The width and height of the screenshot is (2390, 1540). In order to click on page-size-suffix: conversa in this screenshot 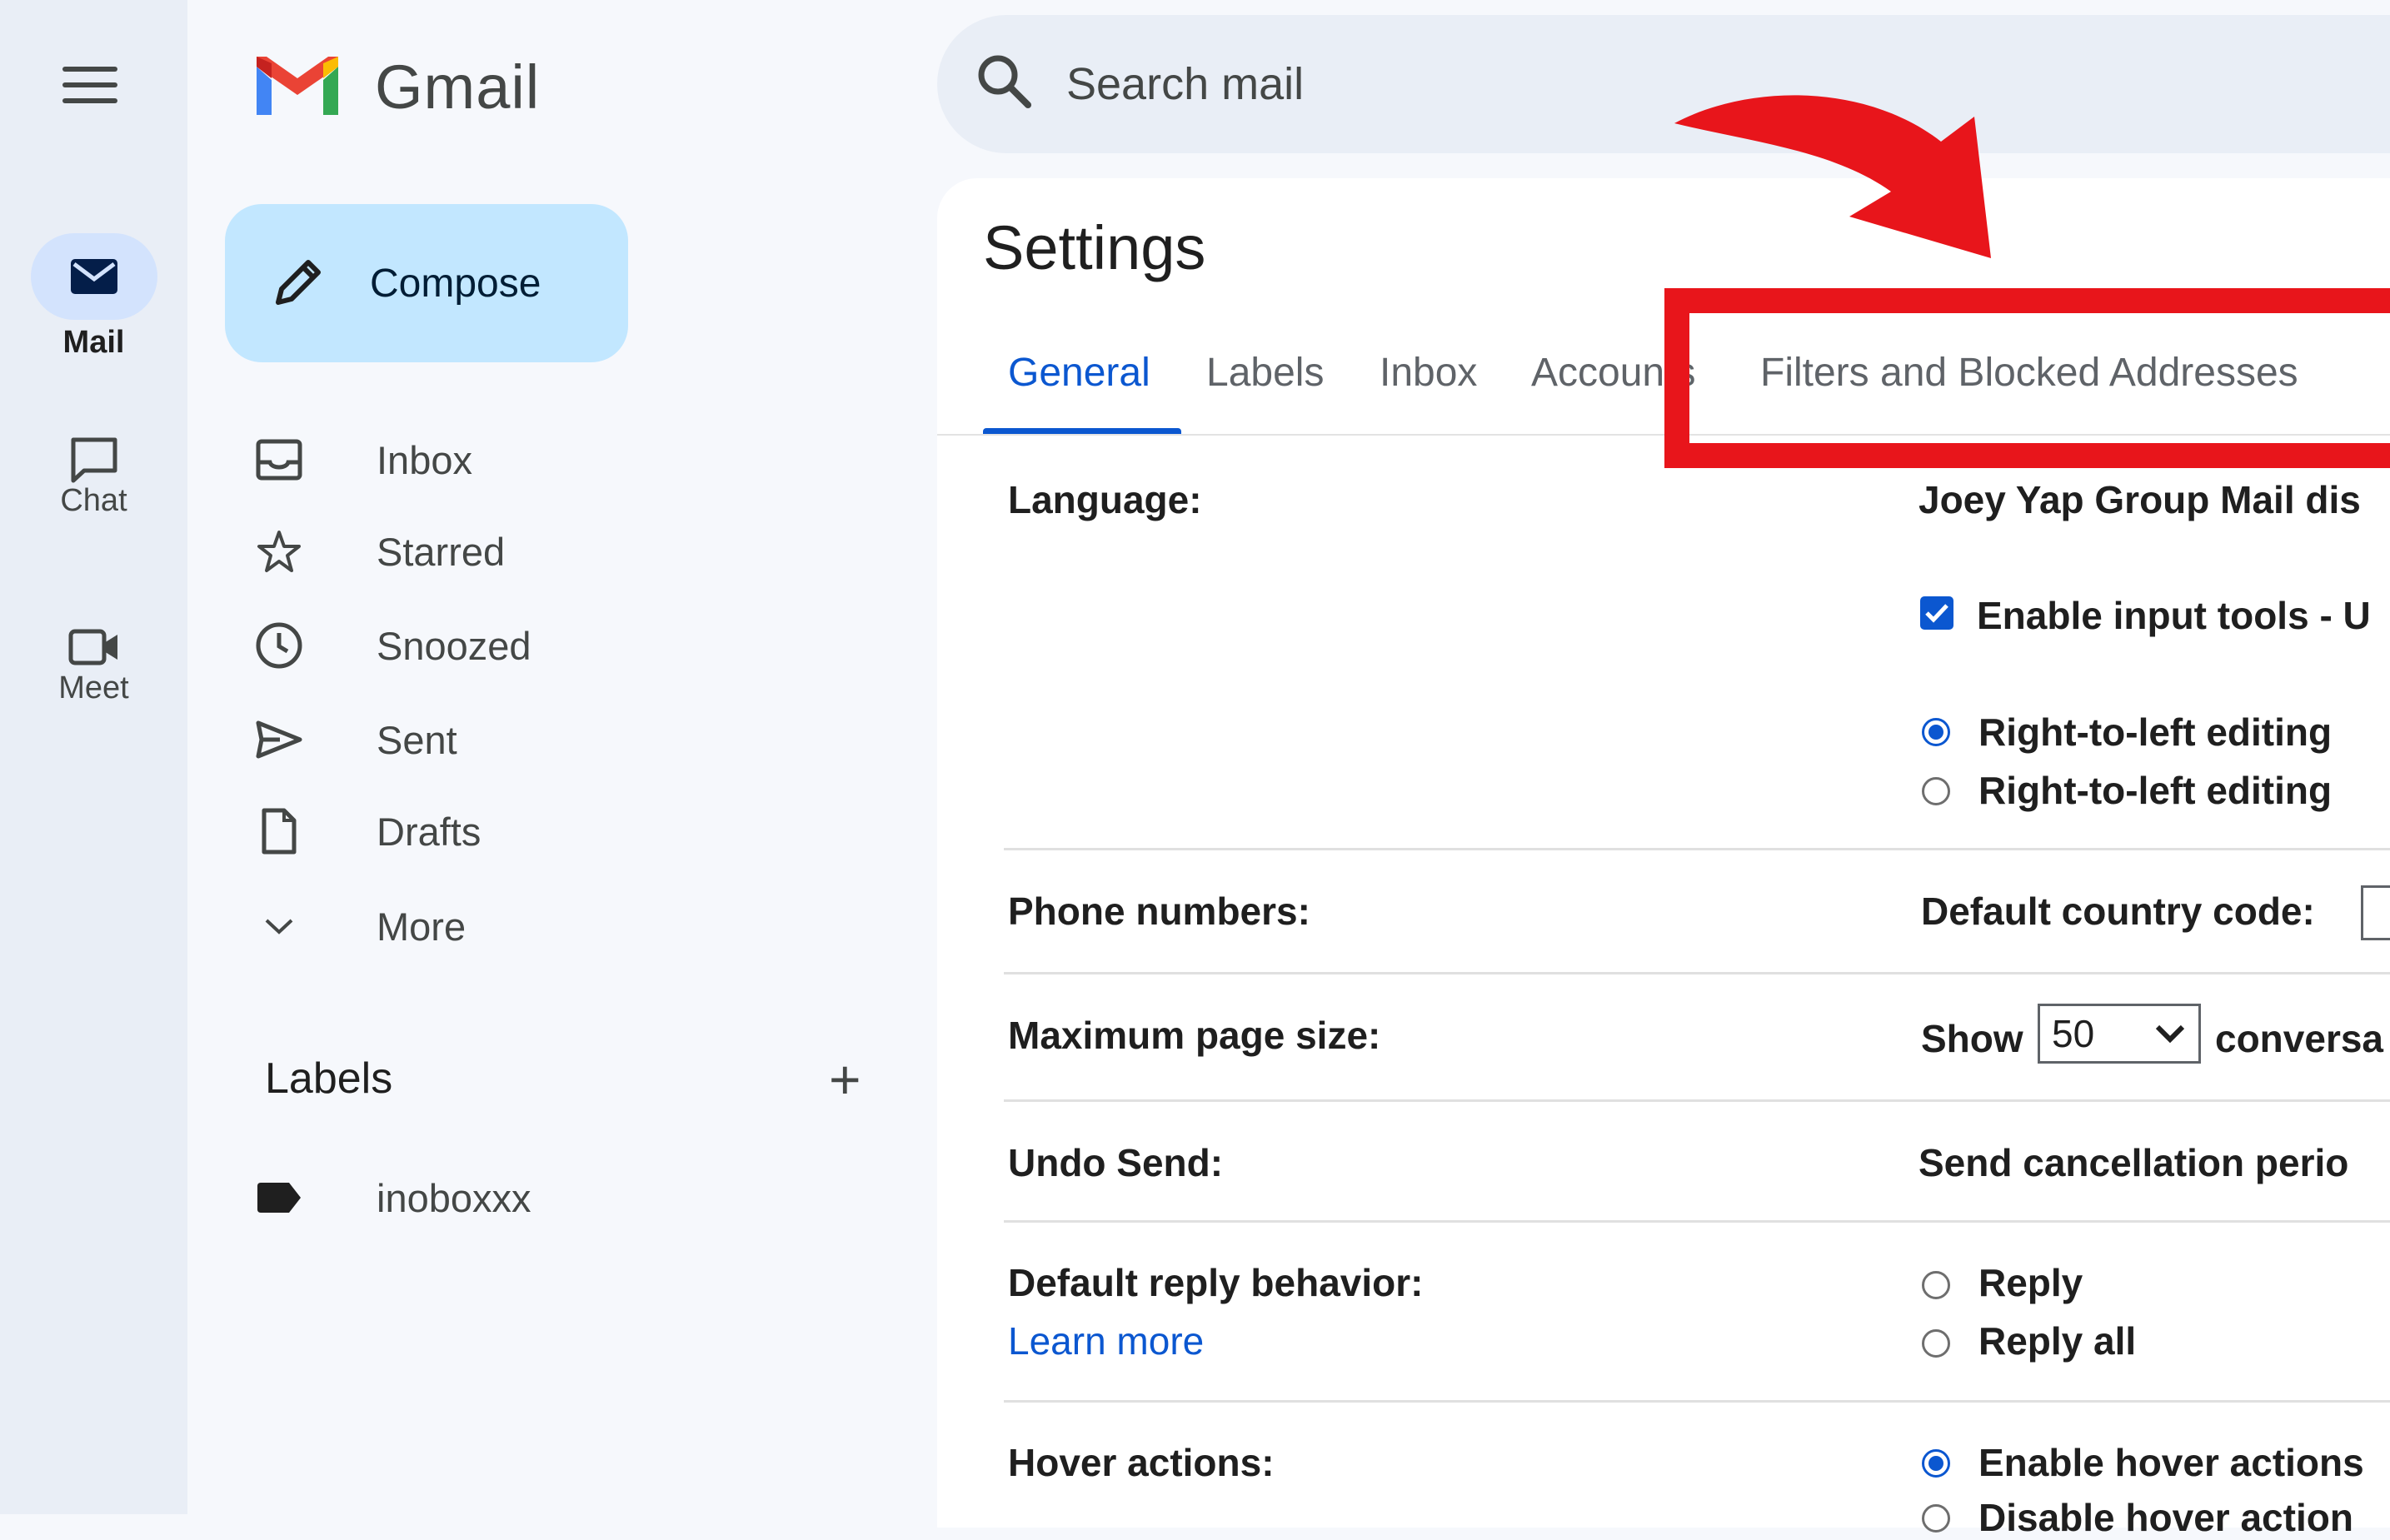, I will do `click(2299, 1039)`.